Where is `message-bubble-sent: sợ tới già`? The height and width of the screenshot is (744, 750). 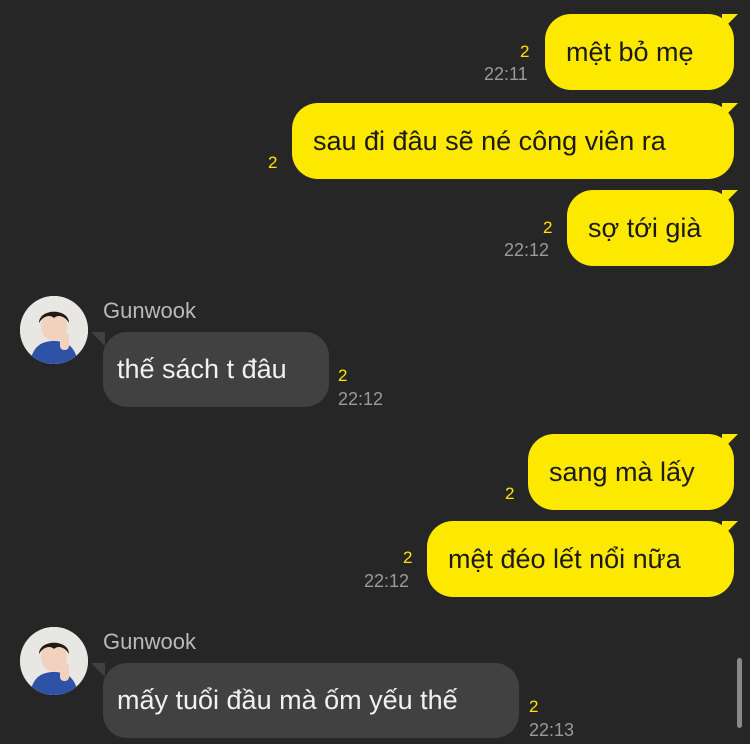 message-bubble-sent: sợ tới già is located at coordinates (650, 228).